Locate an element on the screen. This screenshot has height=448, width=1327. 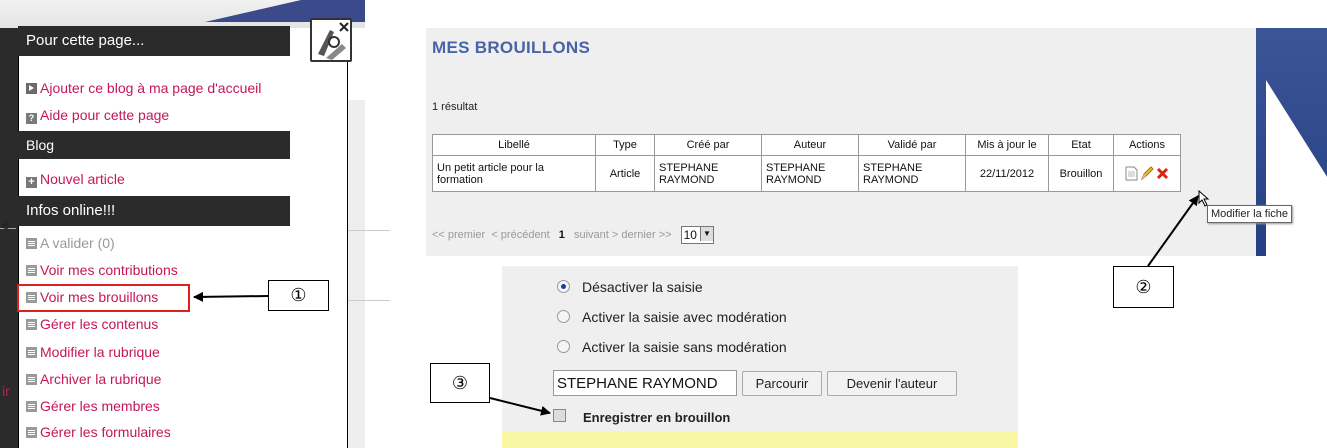
column-header: Créé par is located at coordinates (708, 145).